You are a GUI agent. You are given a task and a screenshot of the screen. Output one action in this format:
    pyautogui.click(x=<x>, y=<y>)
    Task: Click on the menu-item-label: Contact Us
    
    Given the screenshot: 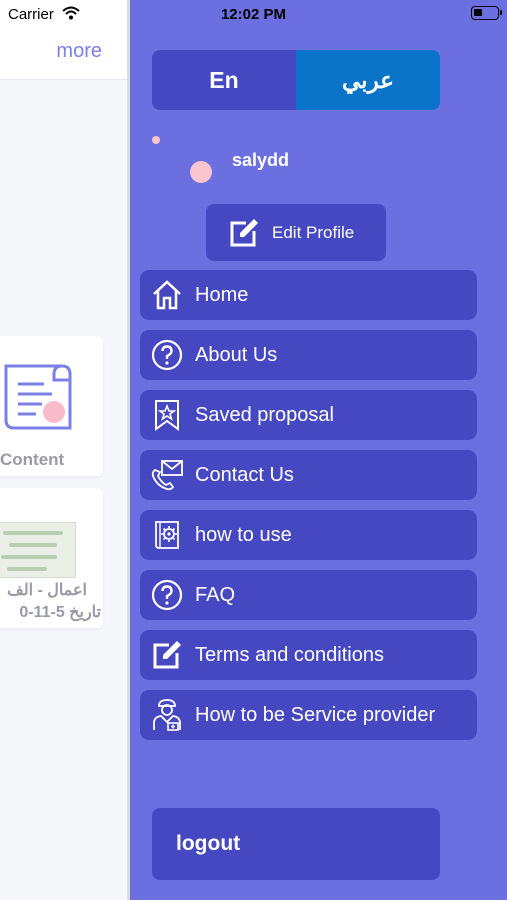 What is the action you would take?
    pyautogui.click(x=244, y=474)
    